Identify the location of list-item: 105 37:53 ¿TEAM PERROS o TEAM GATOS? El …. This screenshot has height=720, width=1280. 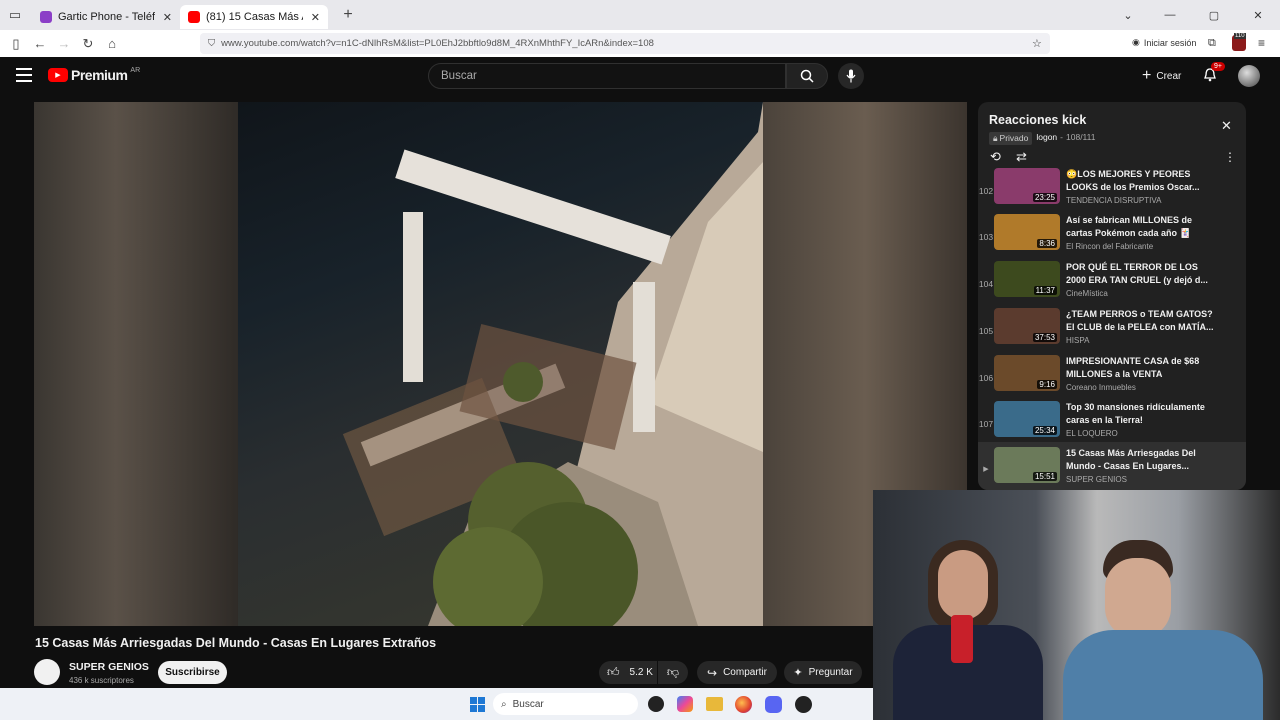
(1112, 331).